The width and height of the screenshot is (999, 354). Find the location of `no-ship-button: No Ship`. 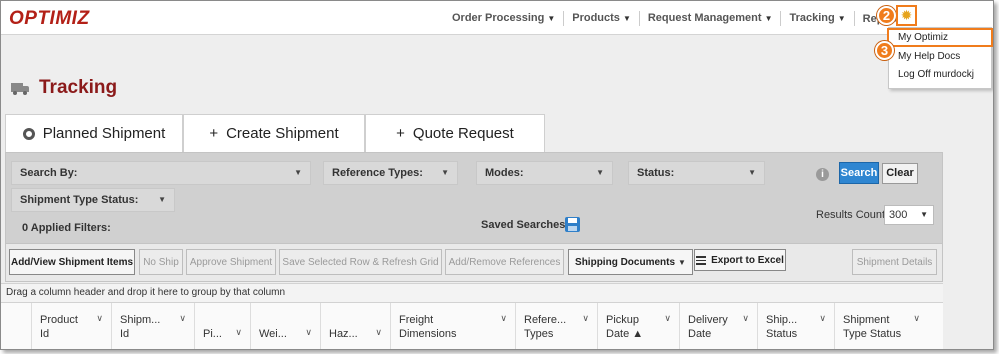

no-ship-button: No Ship is located at coordinates (161, 262).